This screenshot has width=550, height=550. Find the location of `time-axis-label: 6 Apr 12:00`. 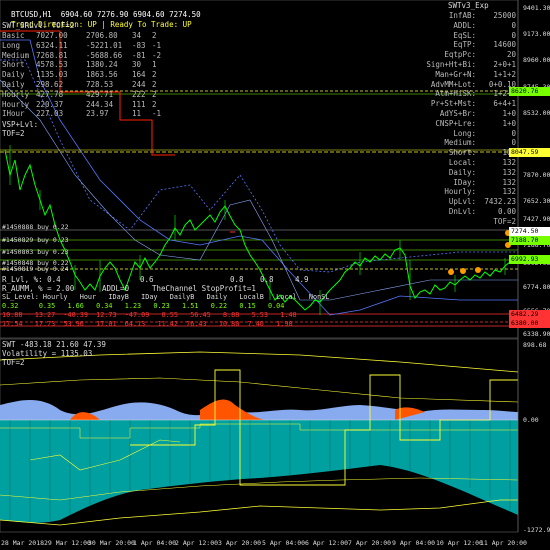

time-axis-label: 6 Apr 12:00 is located at coordinates (327, 543).